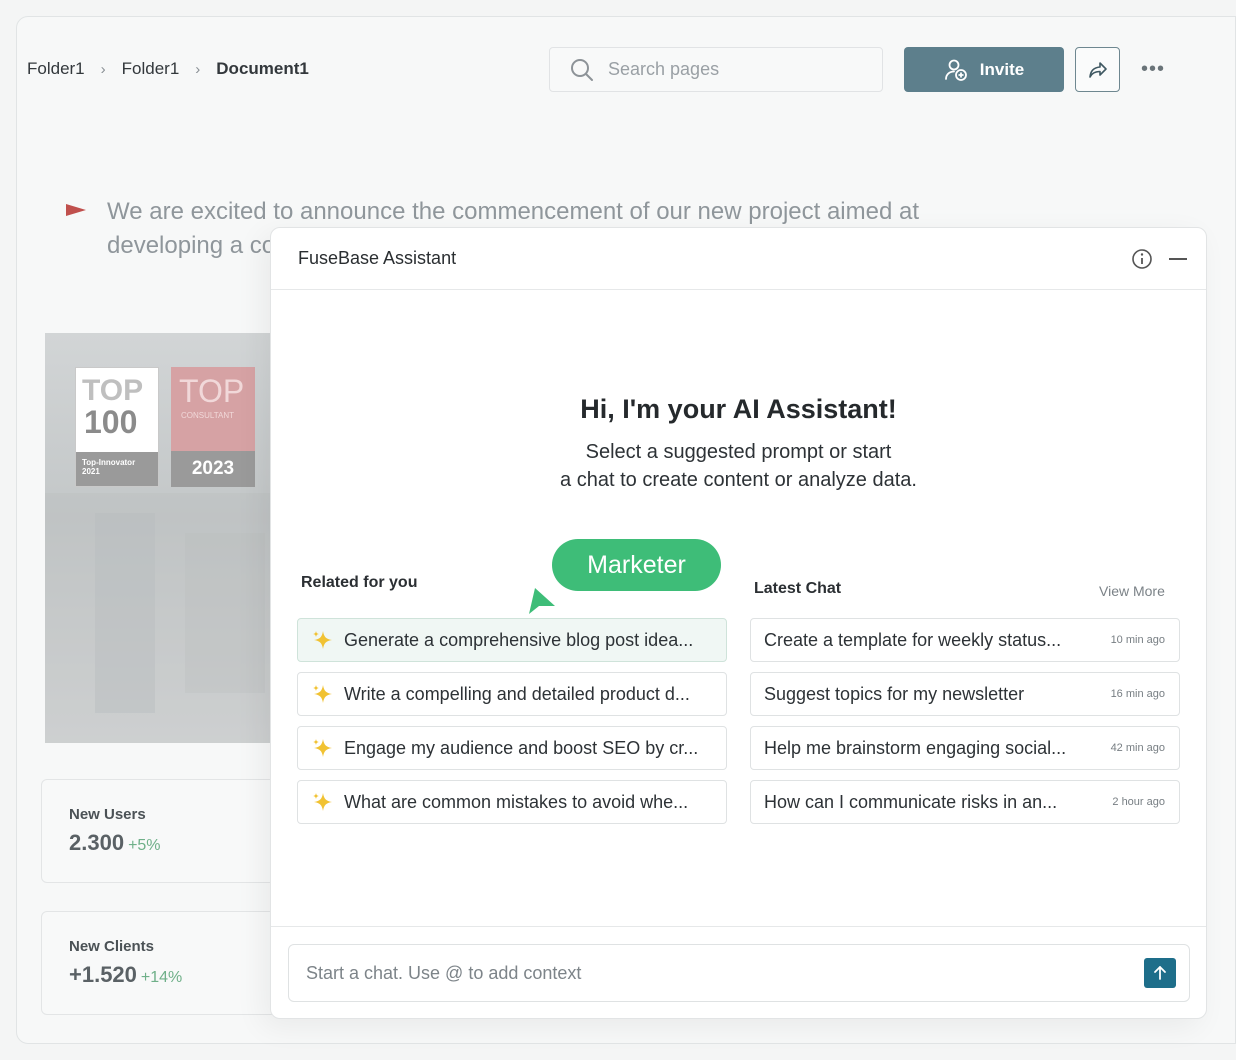  Describe the element at coordinates (213, 469) in the screenshot. I see `badge-year: 2023` at that location.